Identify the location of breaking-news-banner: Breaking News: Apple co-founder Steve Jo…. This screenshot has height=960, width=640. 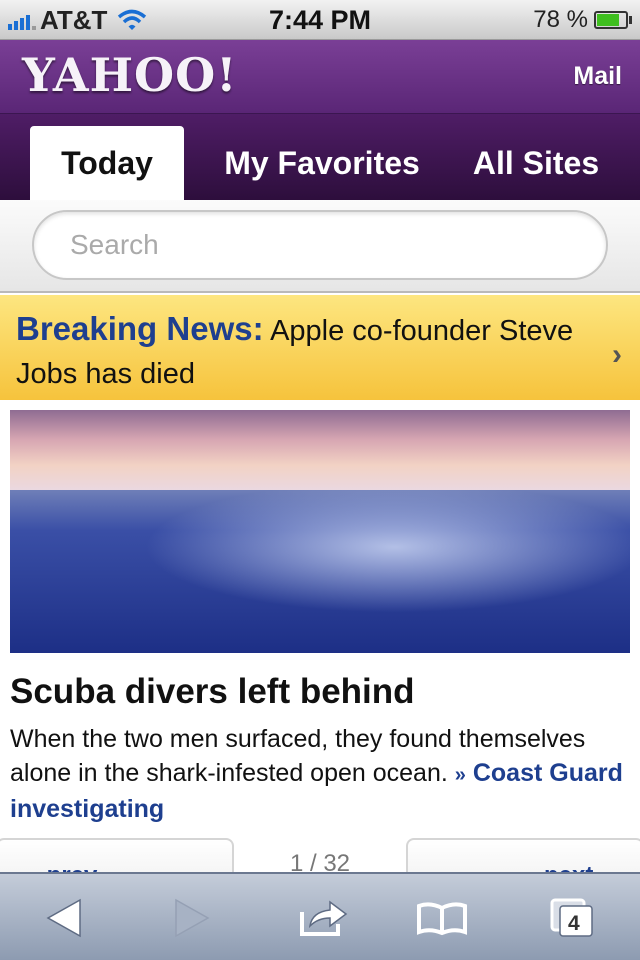
(320, 347).